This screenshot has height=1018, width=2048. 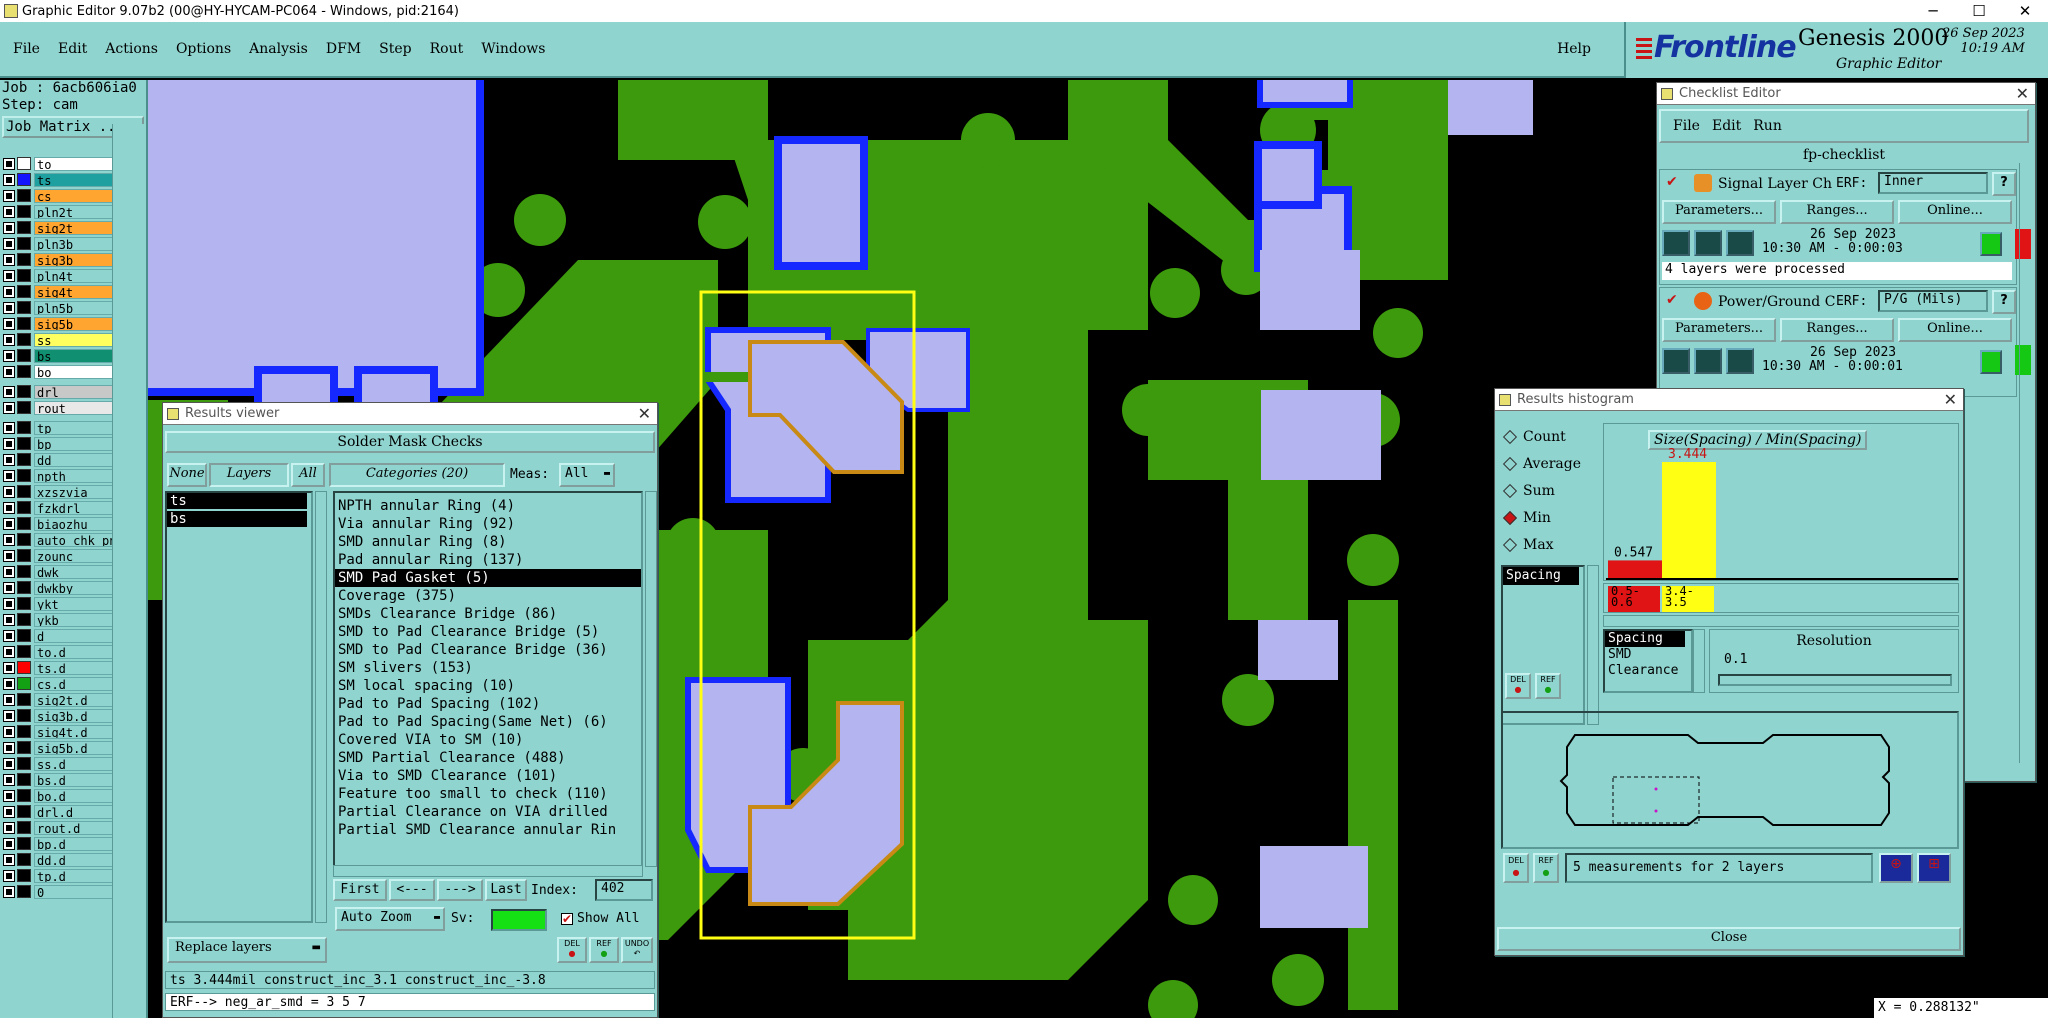 I want to click on layer-row: pln3b, so click(x=59, y=243).